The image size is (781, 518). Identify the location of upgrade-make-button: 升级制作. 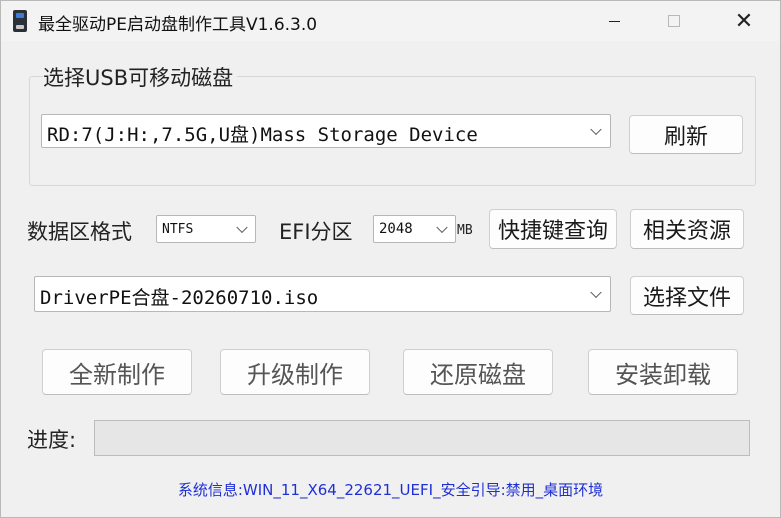
(295, 372).